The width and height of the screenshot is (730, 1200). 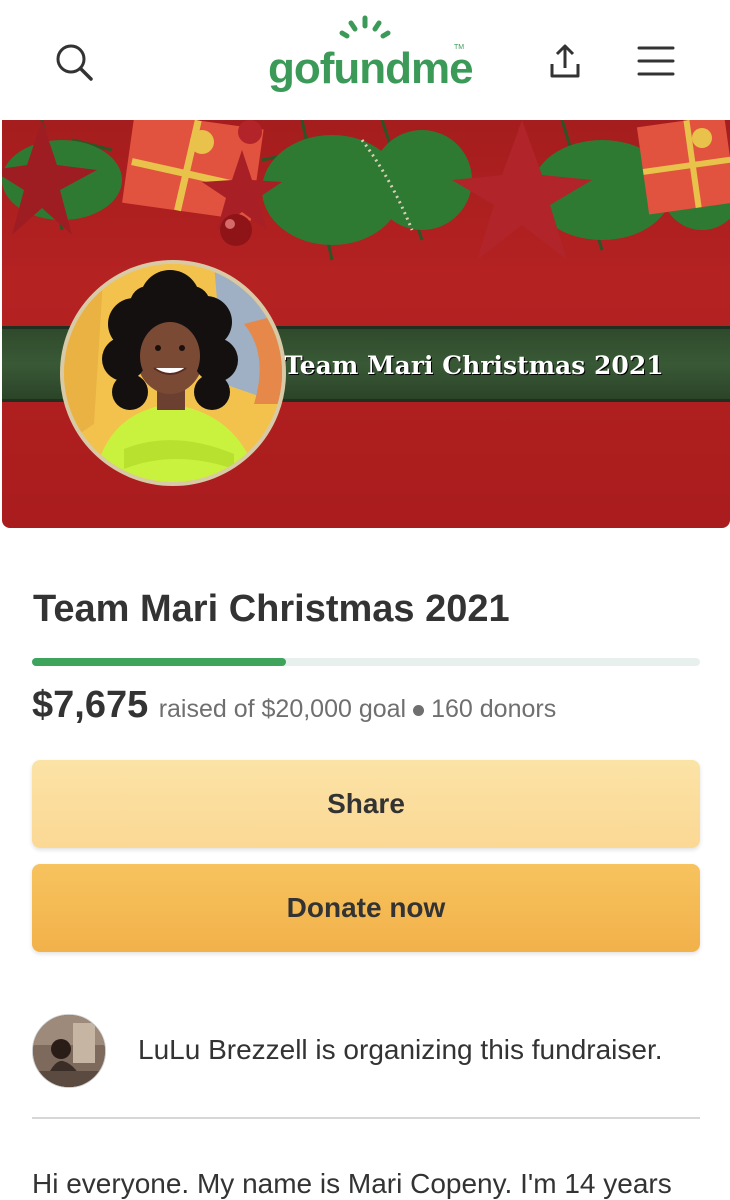 I want to click on fundraising-progress-bar, so click(x=366, y=662).